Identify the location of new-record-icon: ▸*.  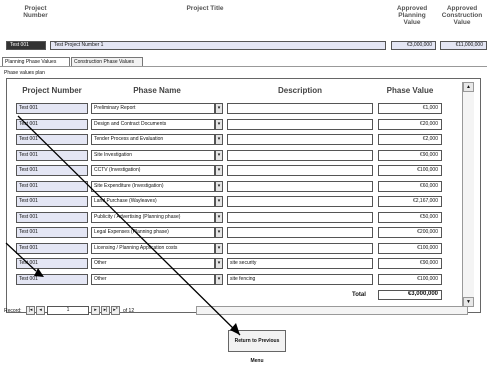
(115, 310).